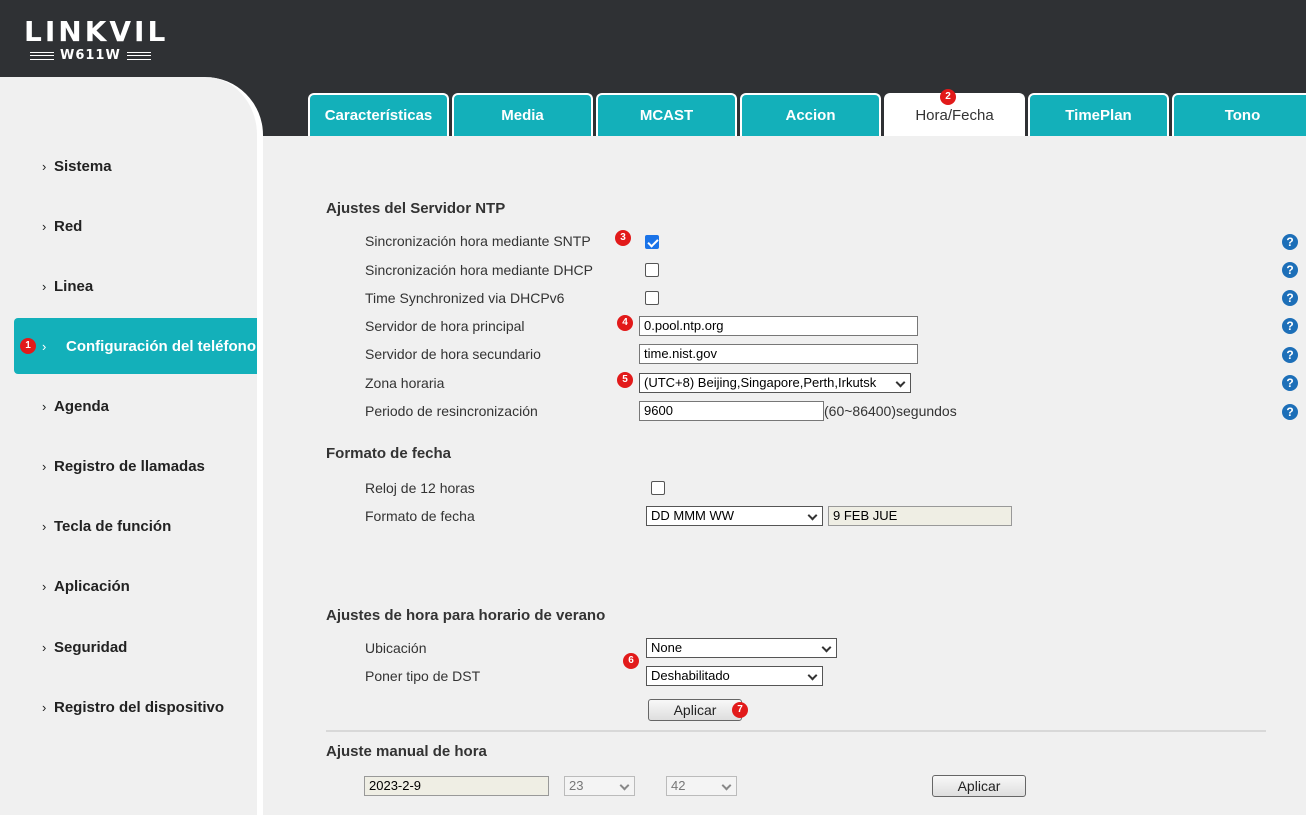  I want to click on sidebar-item-label: Aplicación, so click(92, 586).